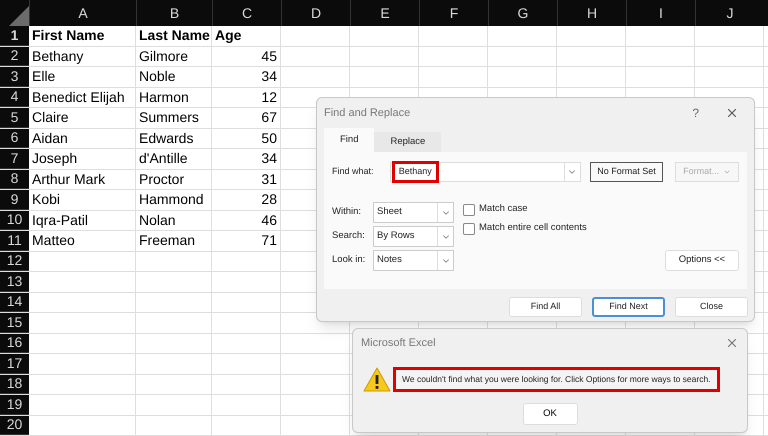 The height and width of the screenshot is (436, 768). I want to click on tab: Replace, so click(408, 142).